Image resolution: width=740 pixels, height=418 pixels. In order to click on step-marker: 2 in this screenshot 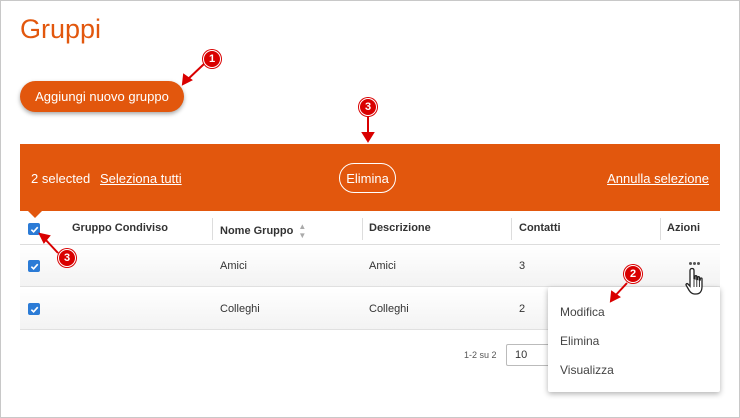, I will do `click(633, 274)`.